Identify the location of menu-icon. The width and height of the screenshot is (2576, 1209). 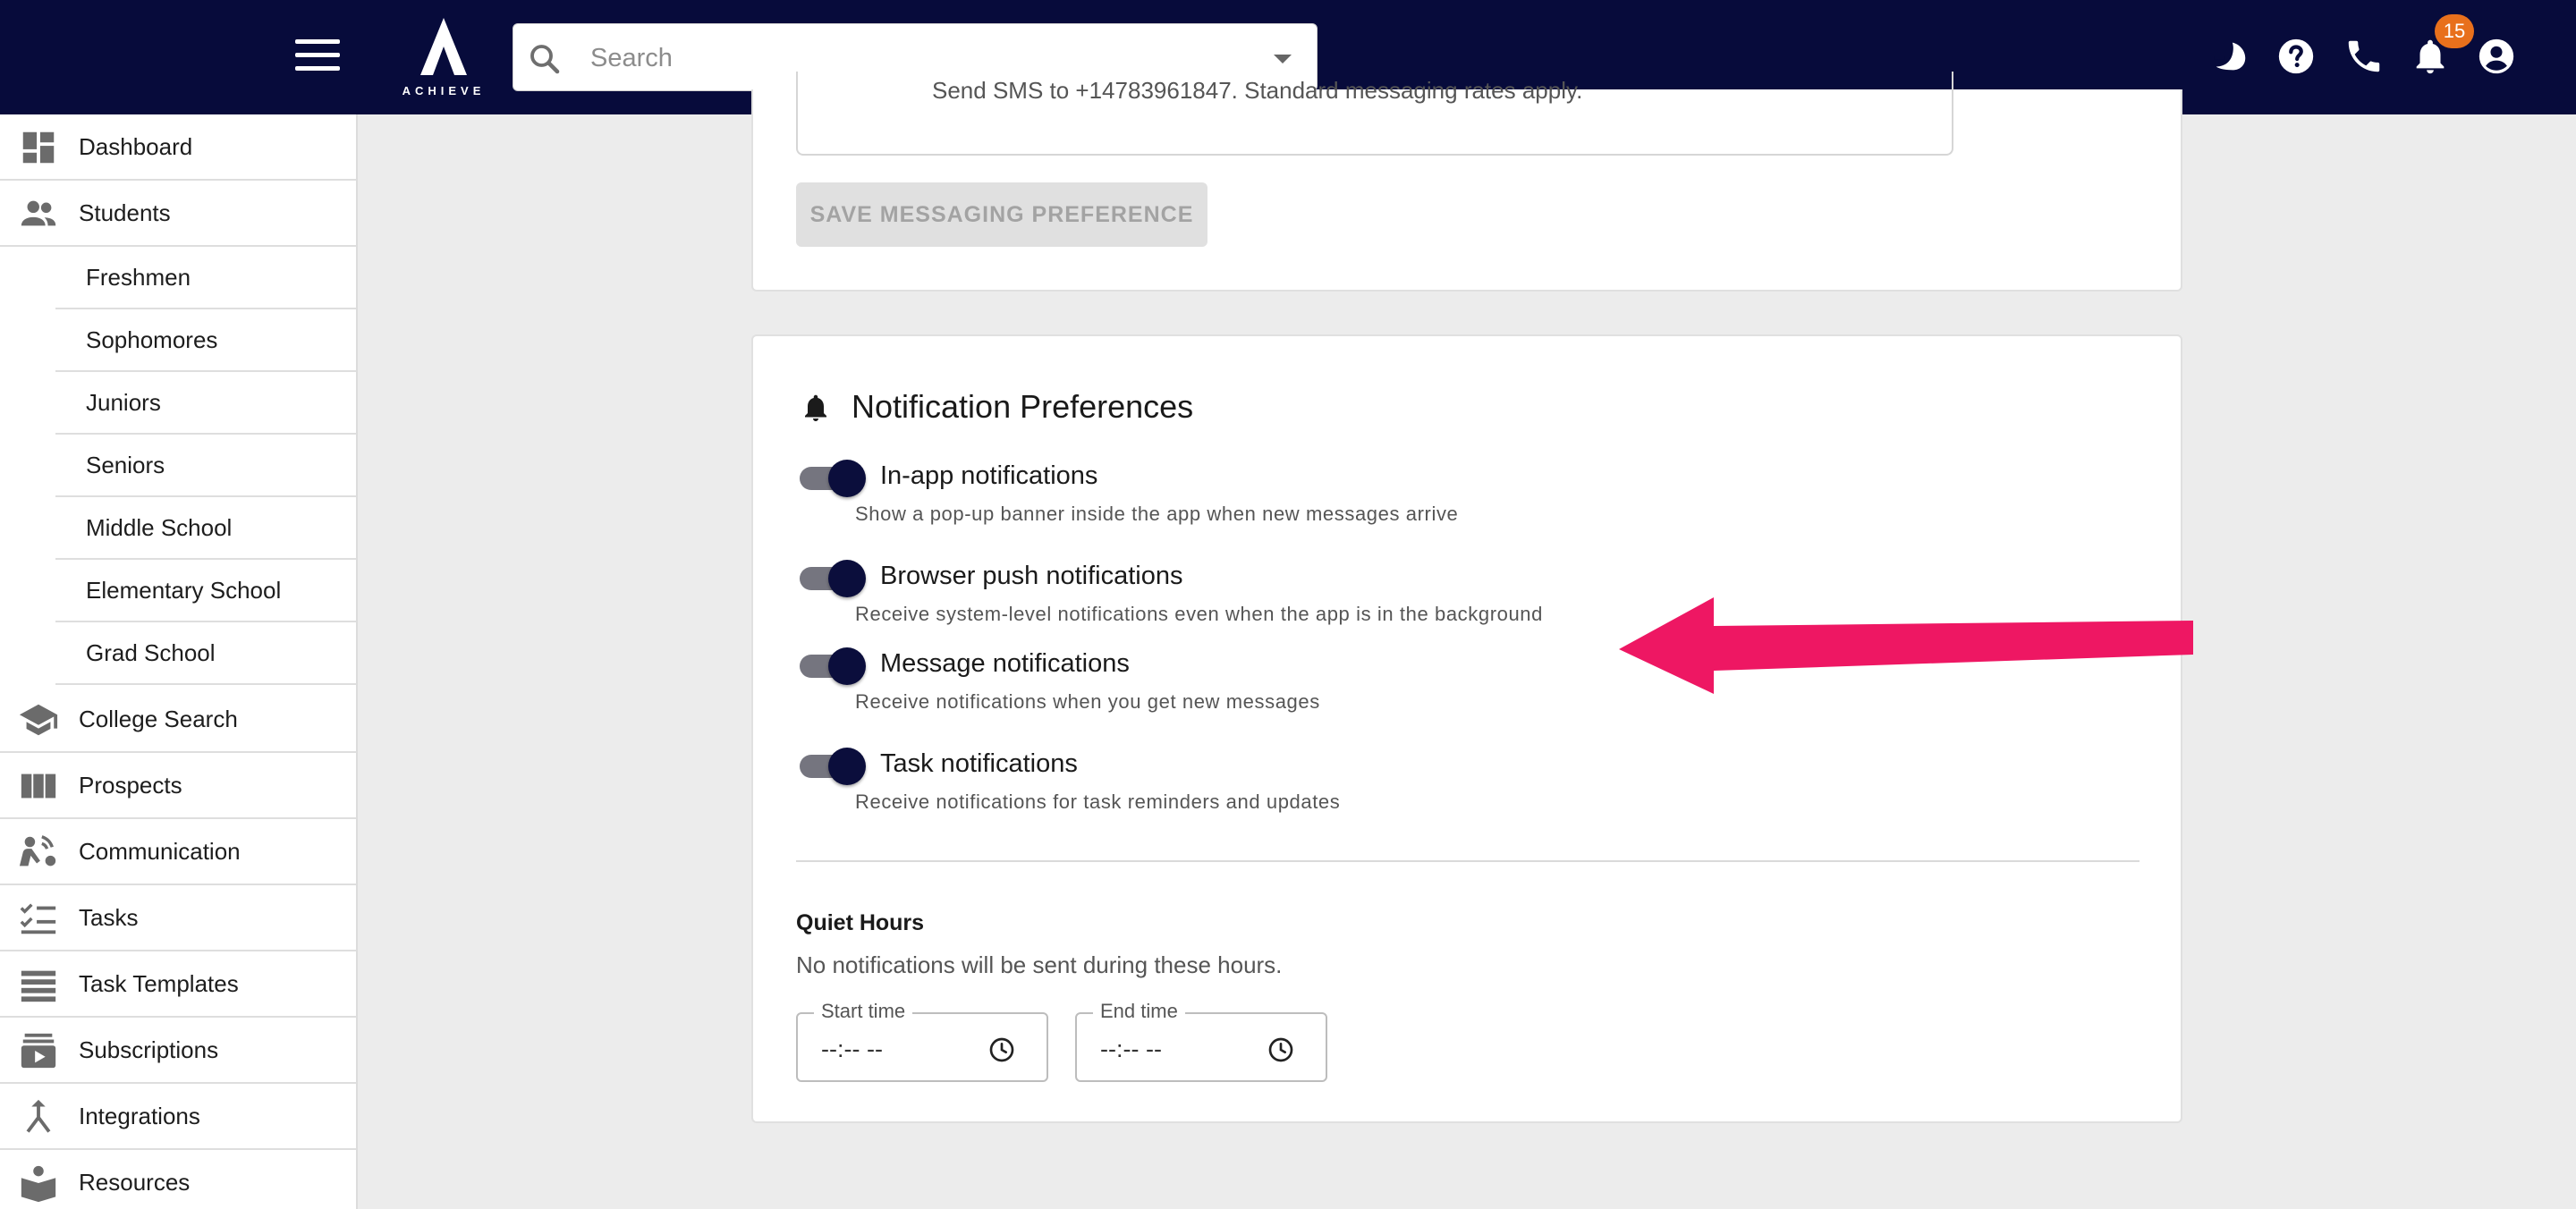
(317, 57).